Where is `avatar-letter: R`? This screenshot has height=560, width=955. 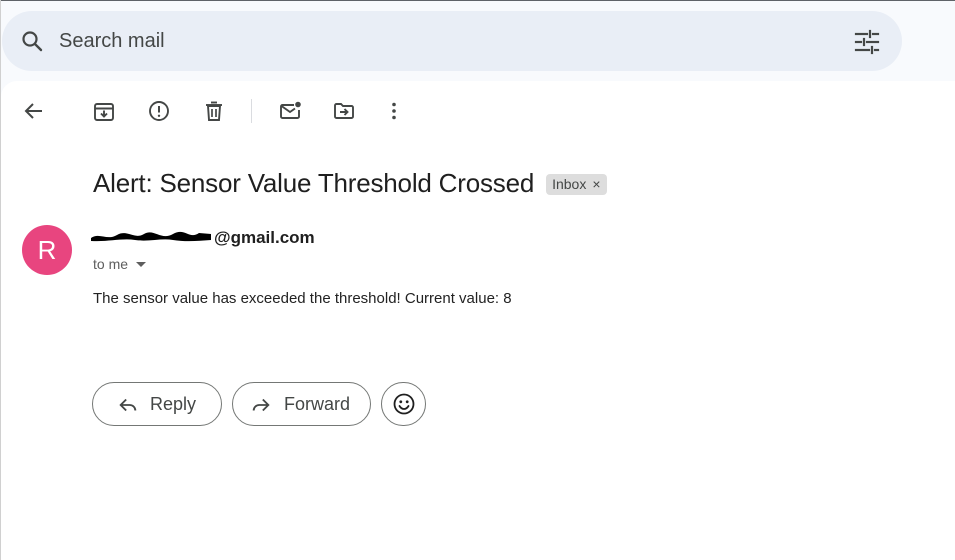
avatar-letter: R is located at coordinates (47, 249).